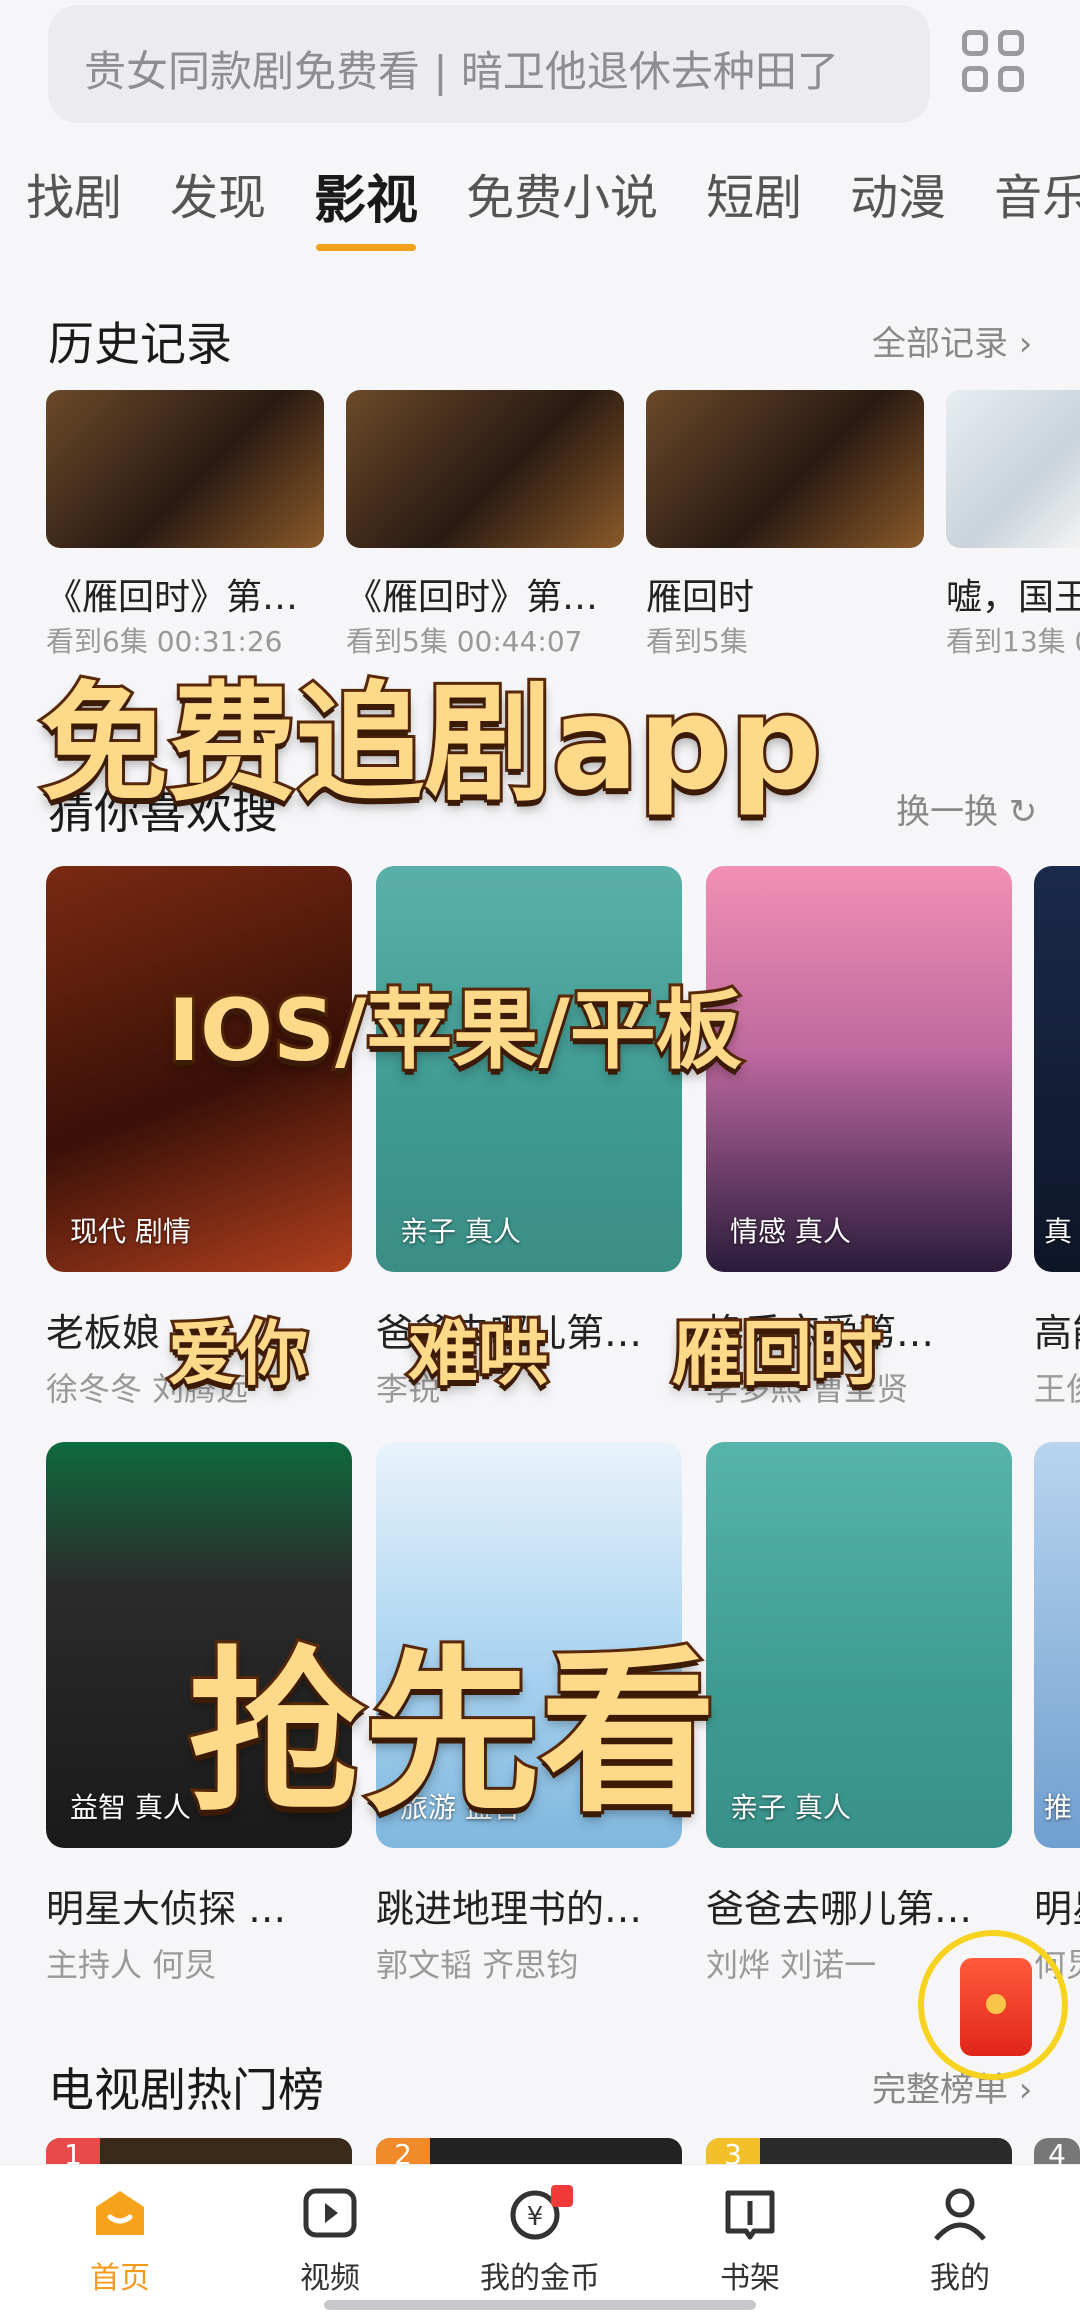 The width and height of the screenshot is (1080, 2317). What do you see at coordinates (330, 2278) in the screenshot?
I see `nav-video-label: 视频` at bounding box center [330, 2278].